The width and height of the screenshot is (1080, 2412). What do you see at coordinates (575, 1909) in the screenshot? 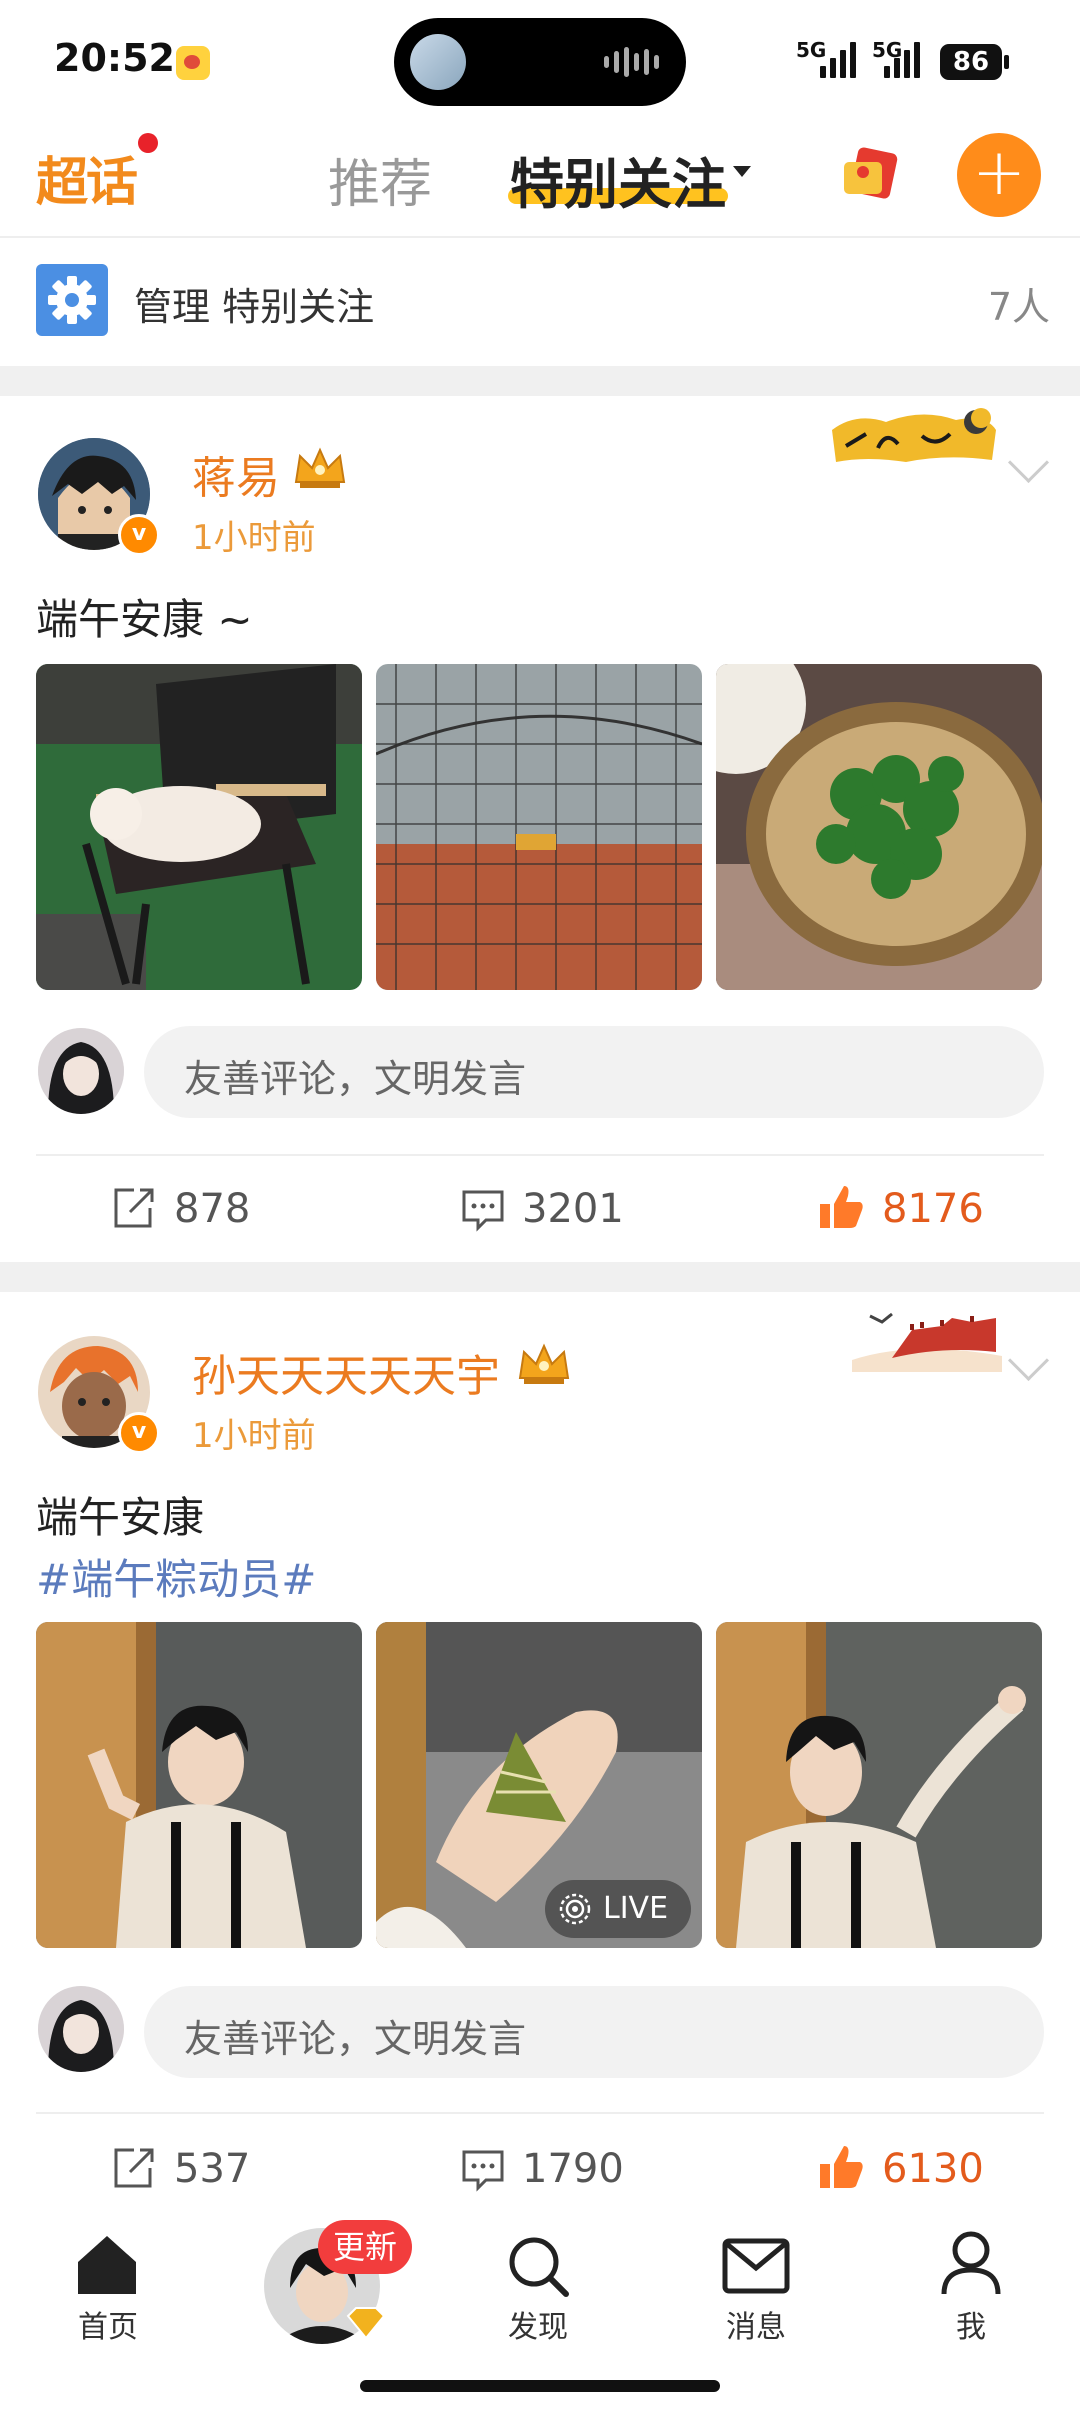
I see `live-icon` at bounding box center [575, 1909].